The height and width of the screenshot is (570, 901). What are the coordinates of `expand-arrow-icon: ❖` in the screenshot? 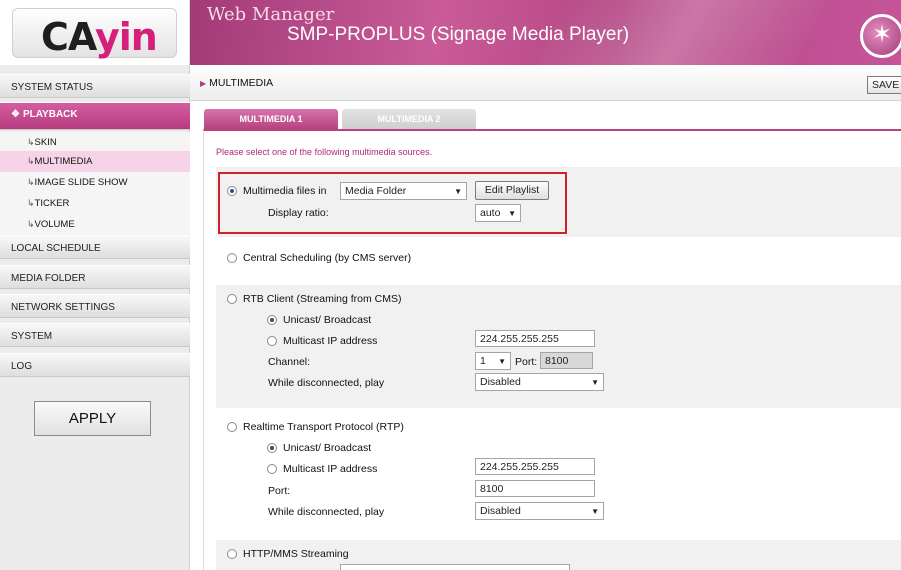 It's located at (15, 114).